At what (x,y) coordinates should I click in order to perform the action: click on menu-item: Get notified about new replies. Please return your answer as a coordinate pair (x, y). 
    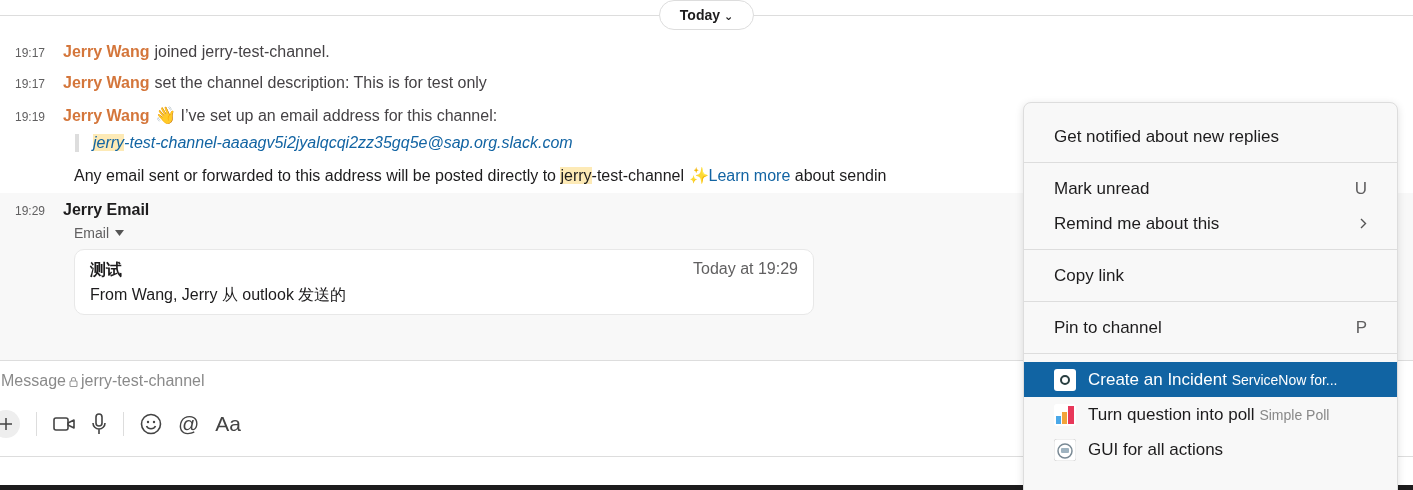
    Looking at the image, I should click on (1210, 136).